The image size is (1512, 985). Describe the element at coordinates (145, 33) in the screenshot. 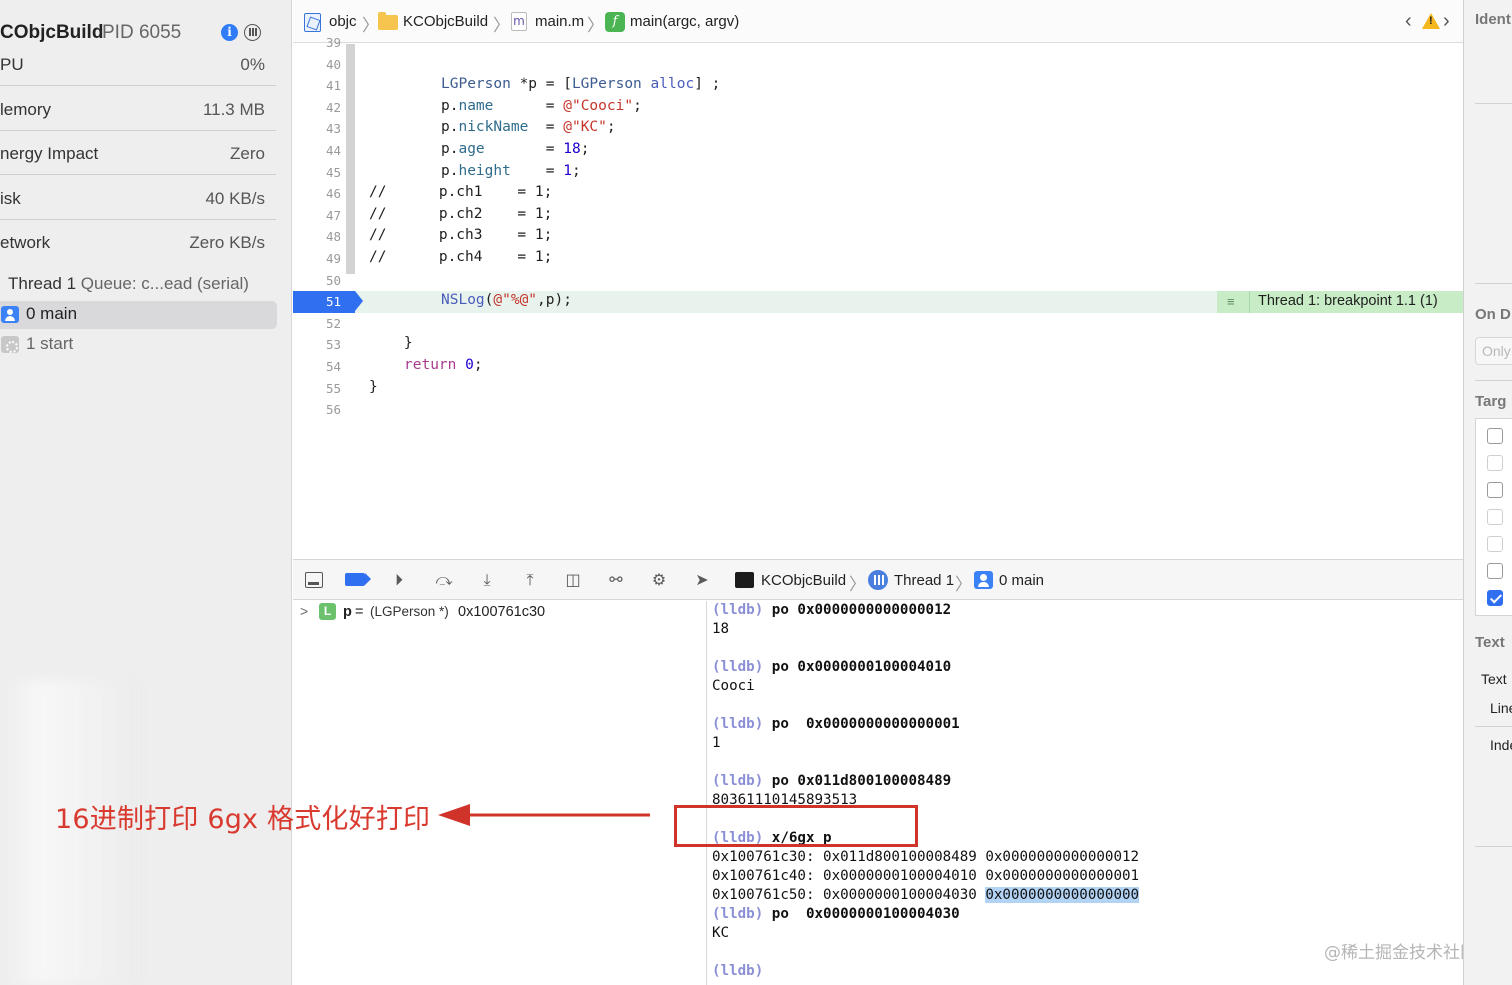

I see `process-header: CObjcBuild PID 6055 i` at that location.